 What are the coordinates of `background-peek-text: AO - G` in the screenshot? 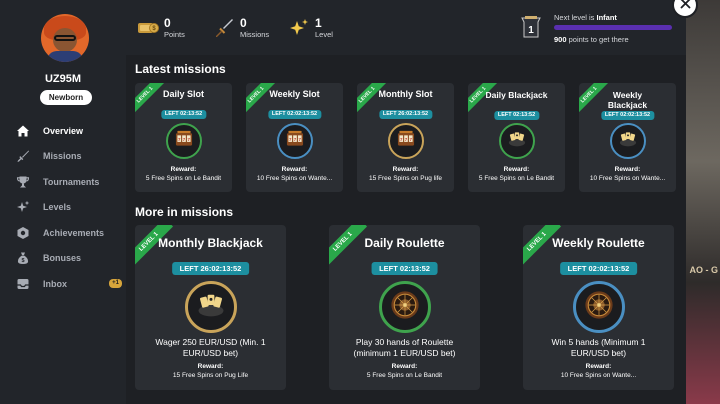 It's located at (704, 270).